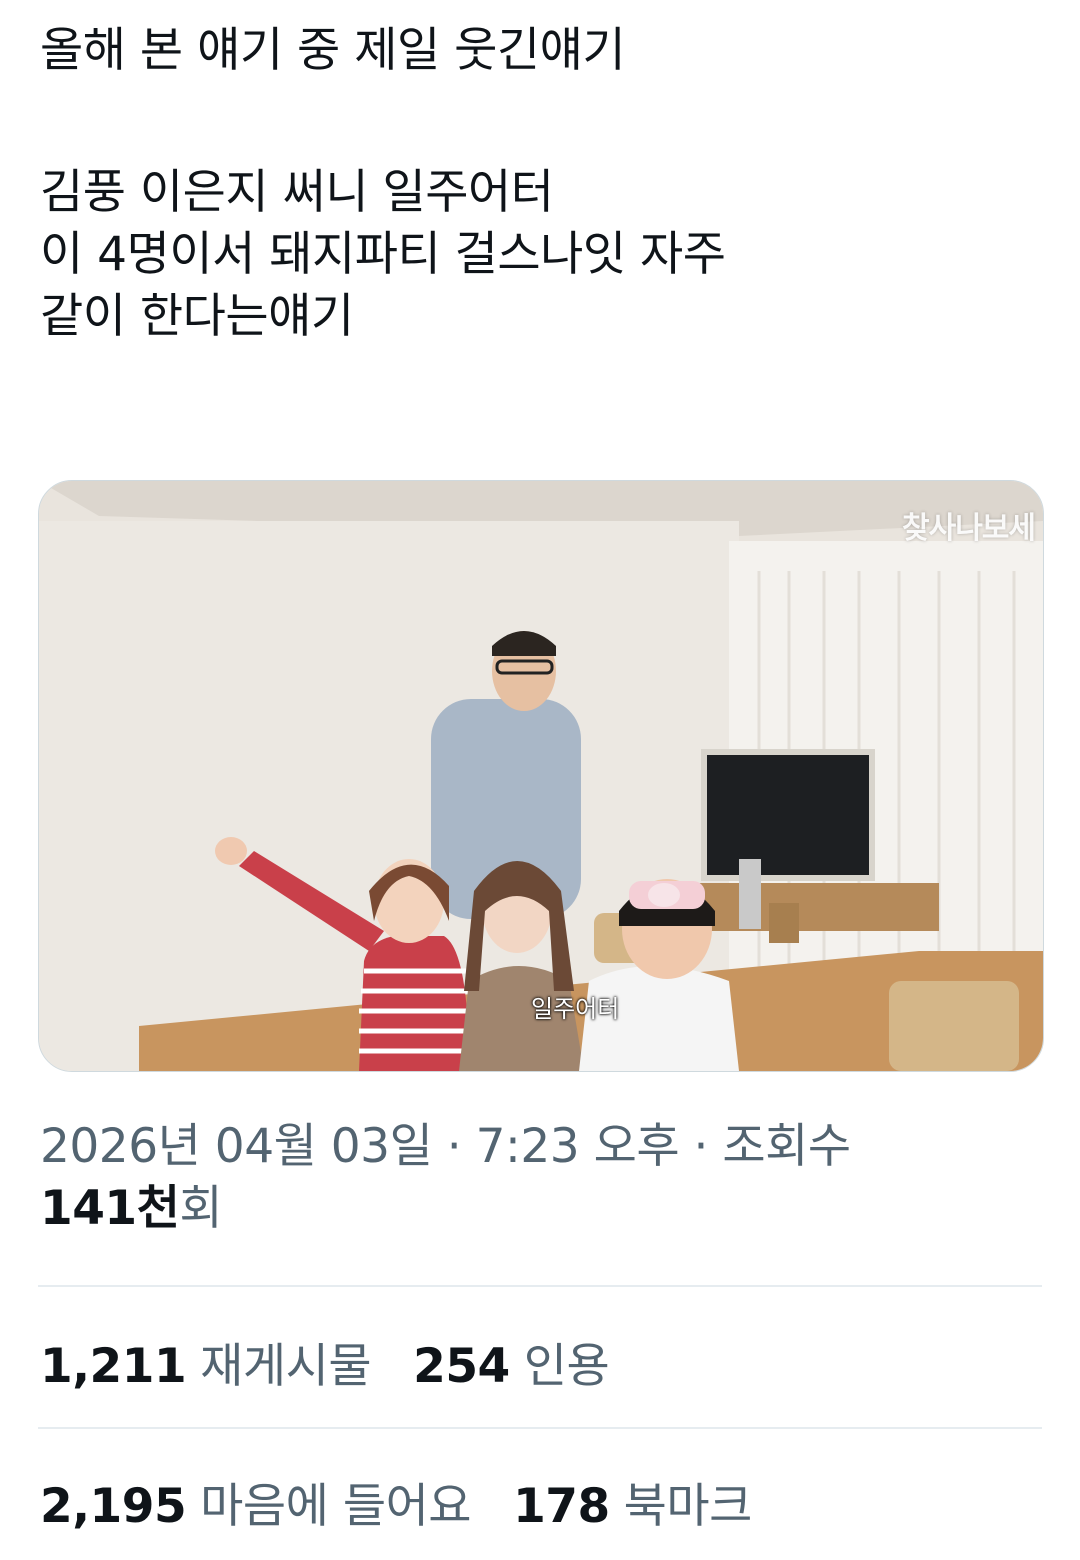  I want to click on bookmarks-count: 178, so click(561, 1506).